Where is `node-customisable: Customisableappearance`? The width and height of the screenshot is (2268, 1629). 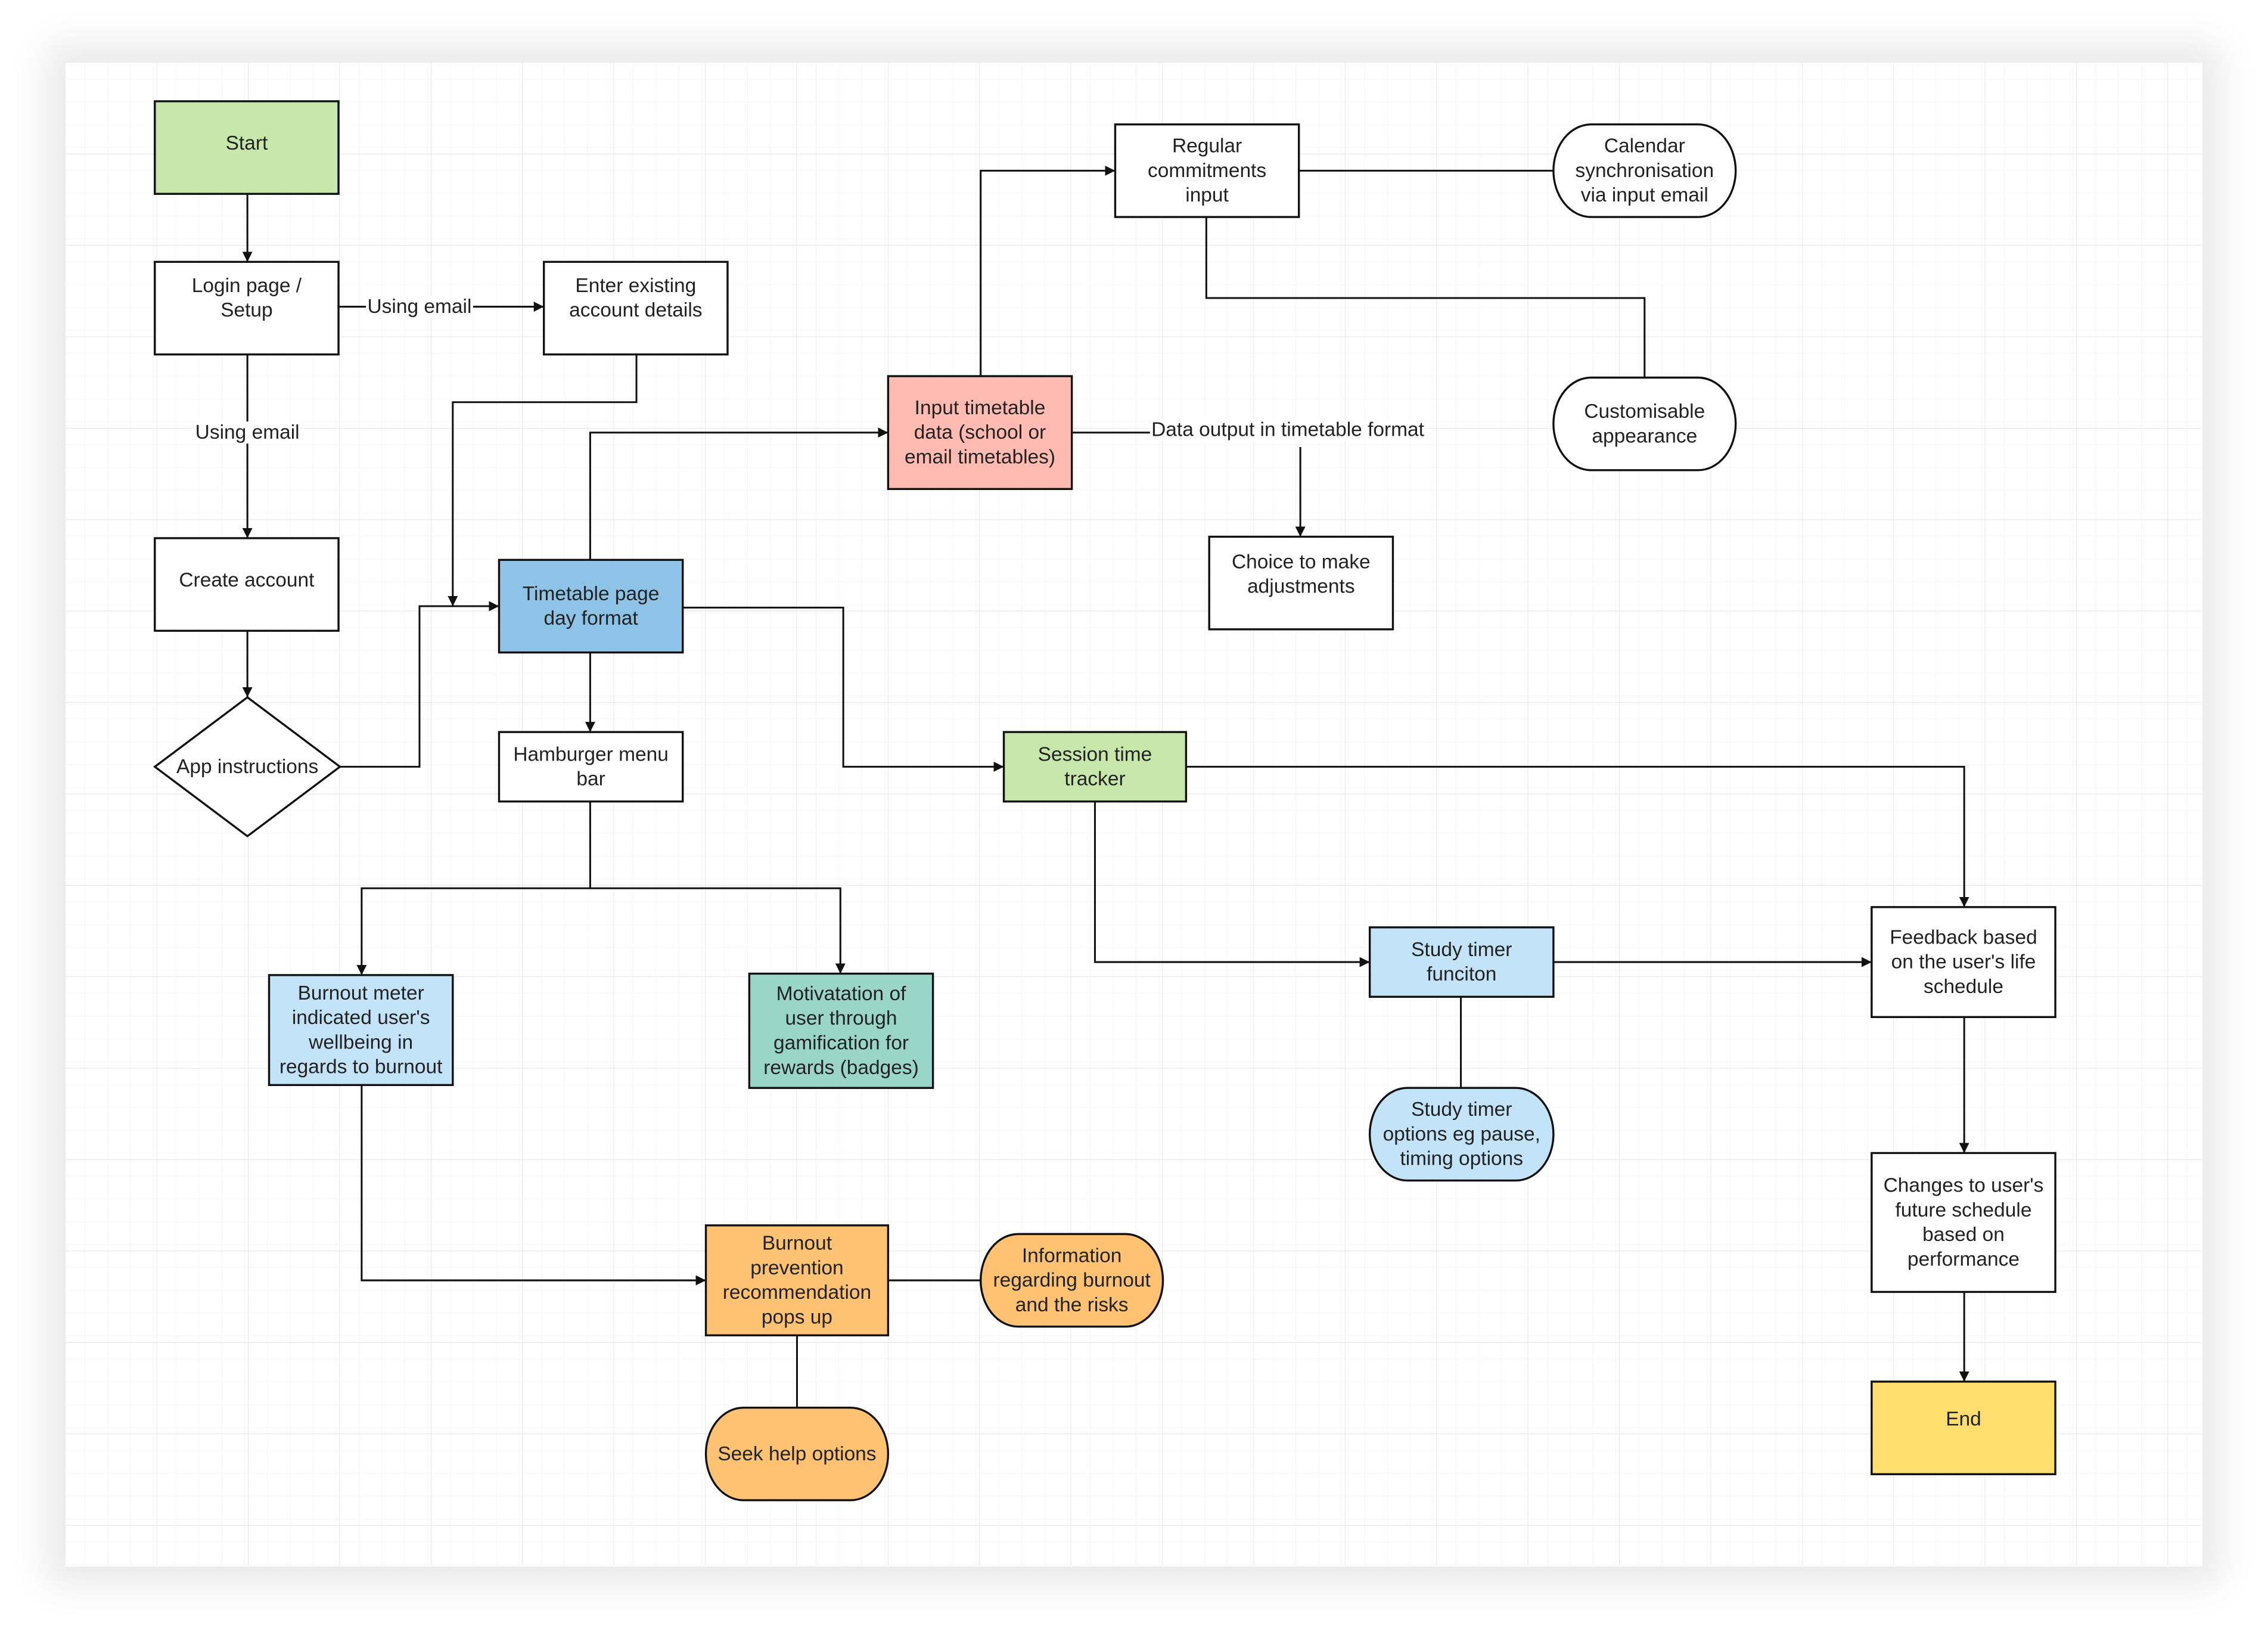
node-customisable: Customisableappearance is located at coordinates (1644, 423).